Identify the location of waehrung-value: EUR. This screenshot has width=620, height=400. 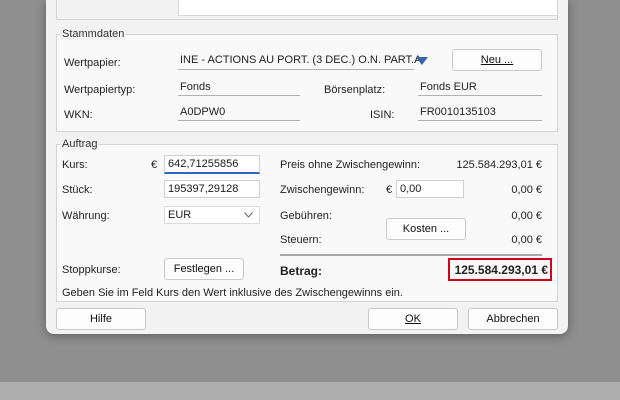
(180, 215).